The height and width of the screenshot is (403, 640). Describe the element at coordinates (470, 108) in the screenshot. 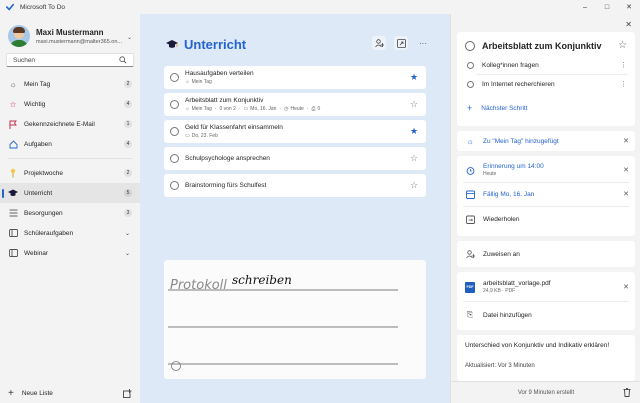

I see `plus-icon: +` at that location.